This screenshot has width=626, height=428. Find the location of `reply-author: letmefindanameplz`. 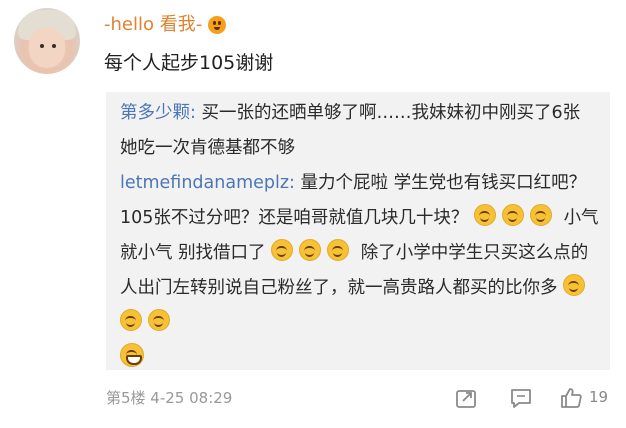

reply-author: letmefindanameplz is located at coordinates (204, 183).